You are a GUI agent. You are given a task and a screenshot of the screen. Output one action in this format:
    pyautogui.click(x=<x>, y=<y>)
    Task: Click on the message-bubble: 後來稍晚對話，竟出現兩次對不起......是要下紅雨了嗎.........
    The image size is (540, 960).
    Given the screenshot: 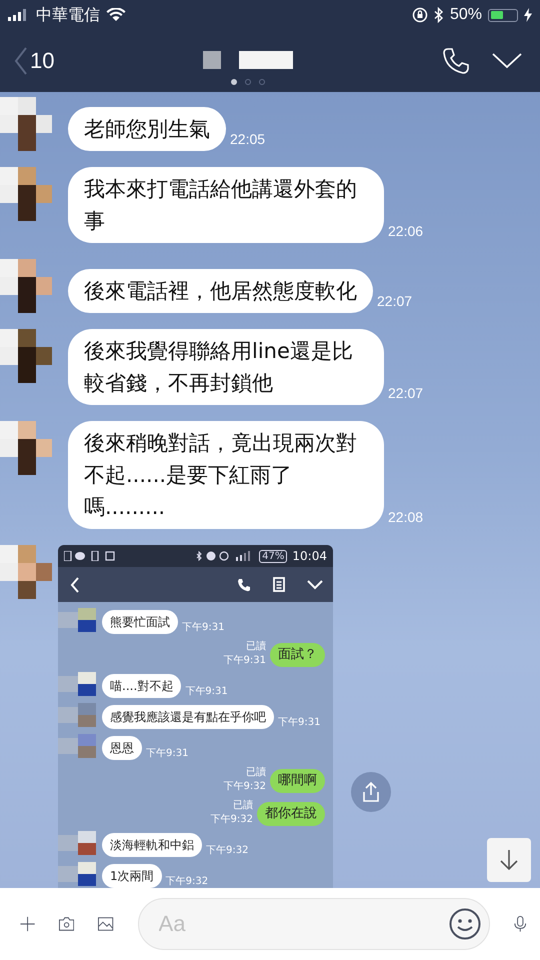 What is the action you would take?
    pyautogui.click(x=226, y=475)
    